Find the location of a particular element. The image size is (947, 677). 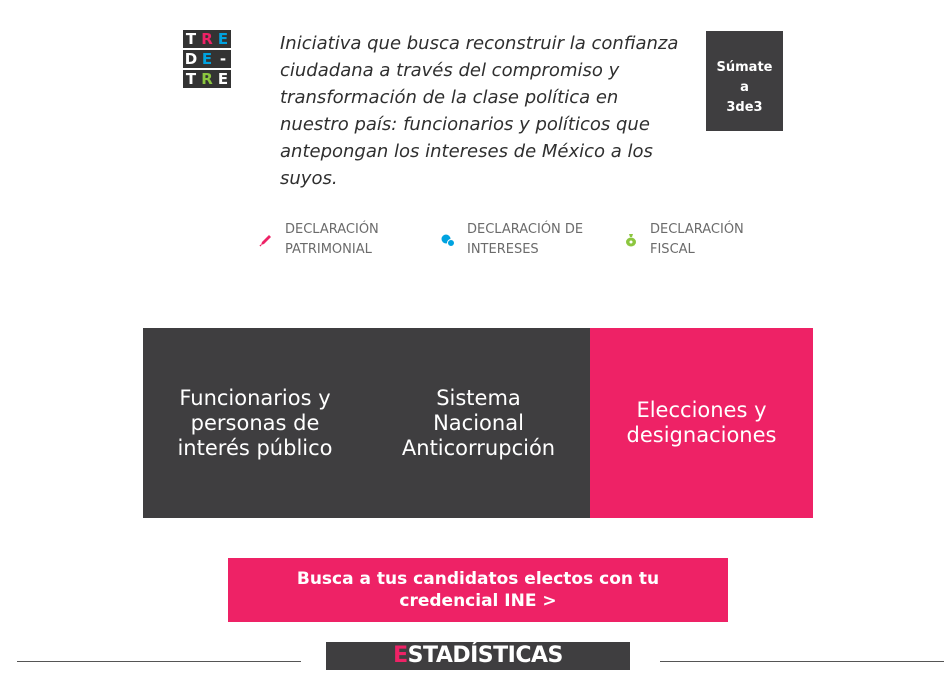

declaration-intereses-link: DECLARACIÓN DE INTERESES is located at coordinates (514, 240).